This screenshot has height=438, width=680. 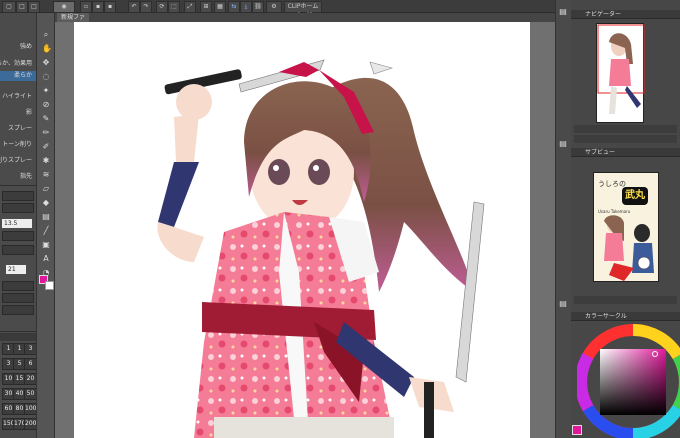 I want to click on rotate-icon: ⟳, so click(x=162, y=7).